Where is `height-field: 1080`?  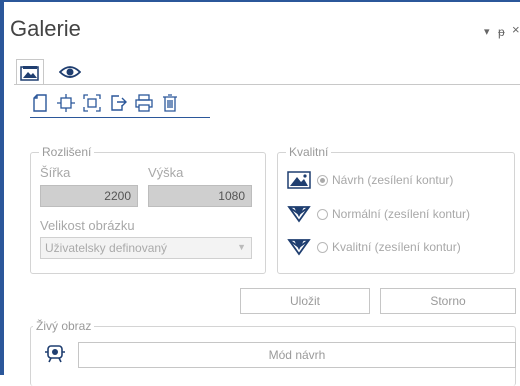 height-field: 1080 is located at coordinates (200, 196).